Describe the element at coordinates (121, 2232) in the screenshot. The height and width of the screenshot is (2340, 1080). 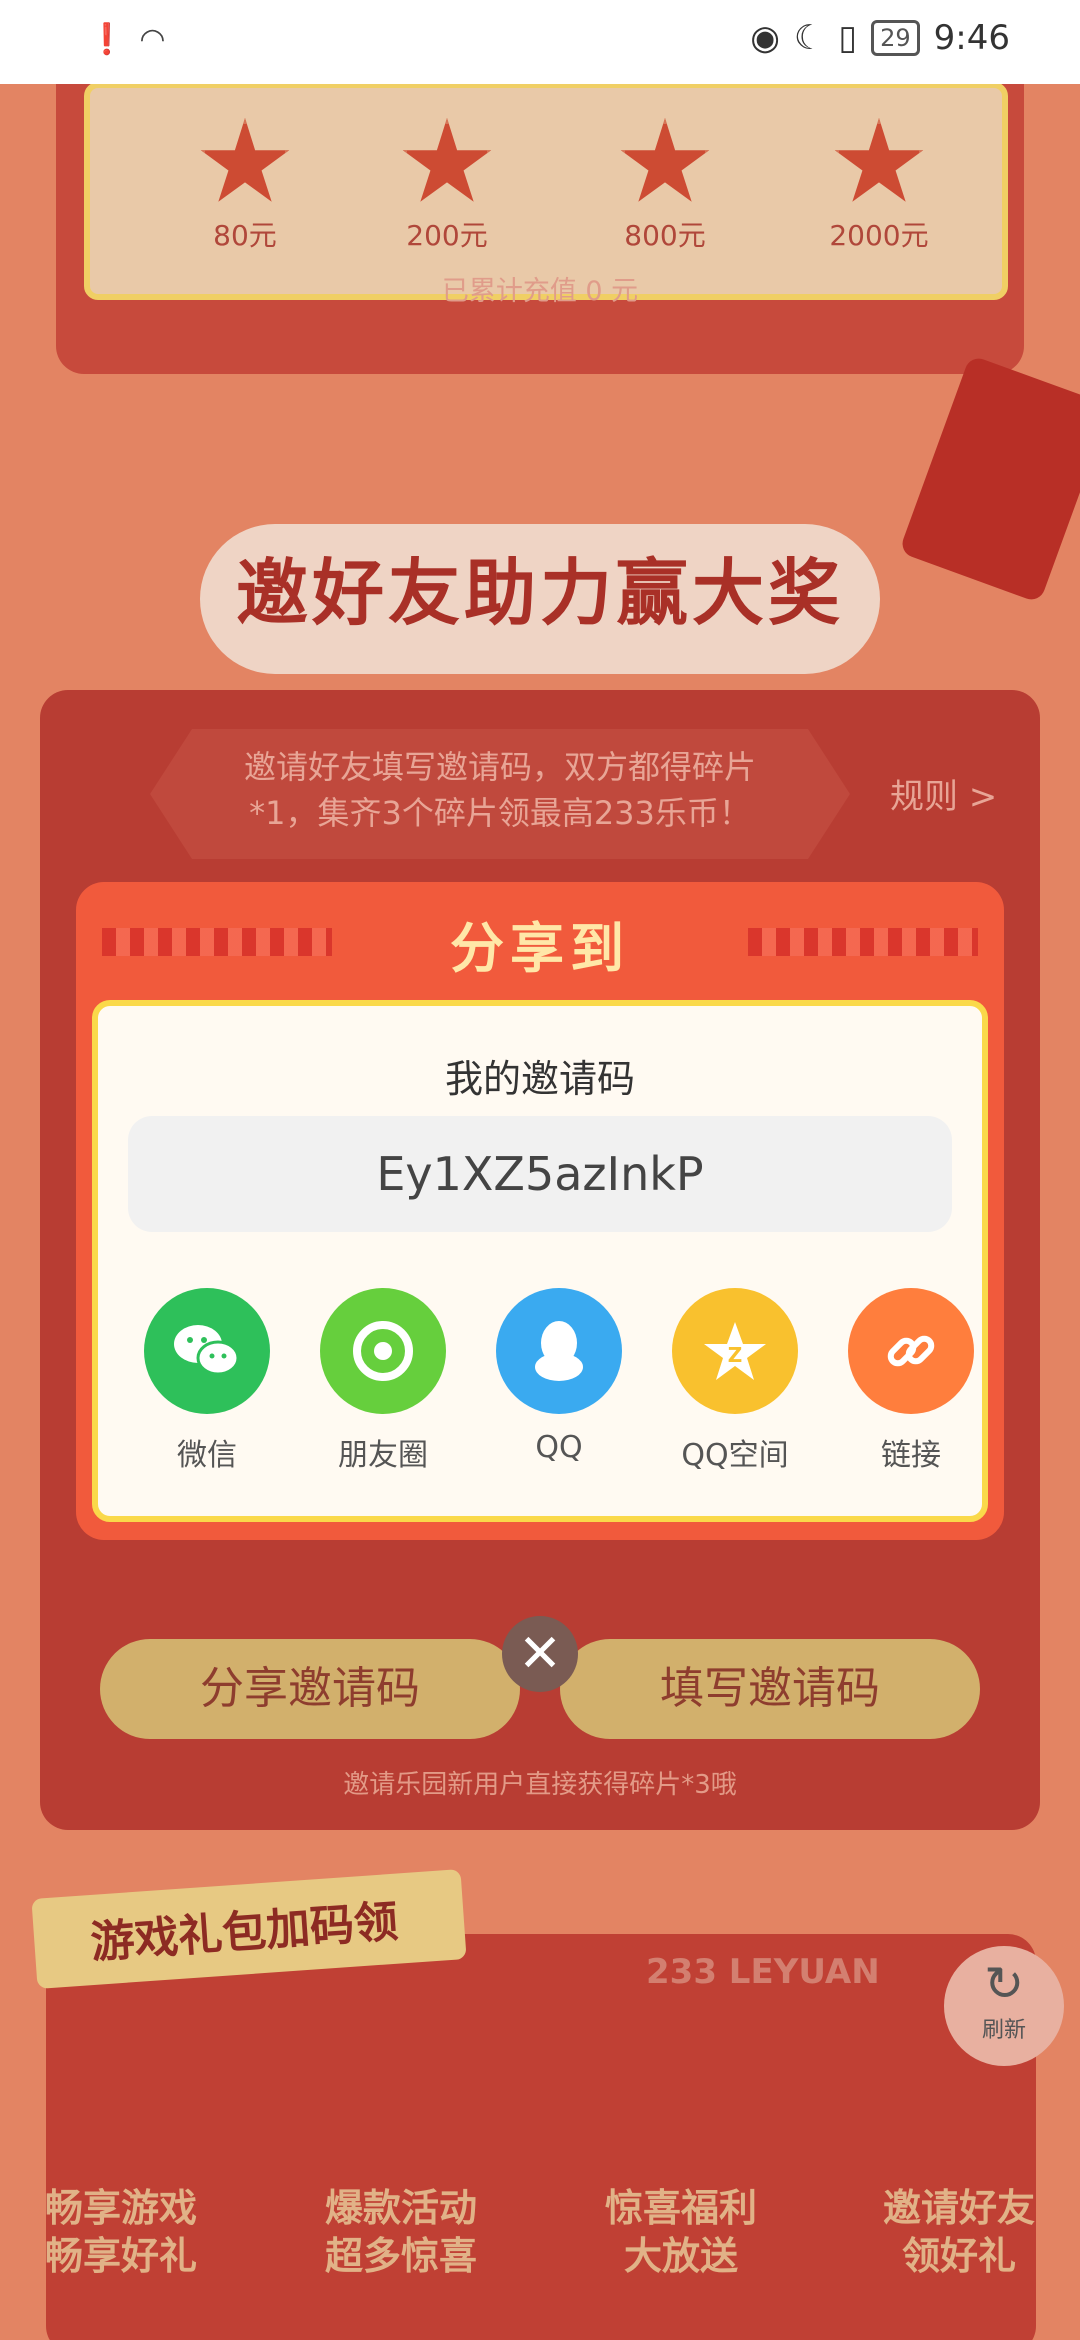
I see `promo-item: 畅享游戏 畅享好礼` at that location.